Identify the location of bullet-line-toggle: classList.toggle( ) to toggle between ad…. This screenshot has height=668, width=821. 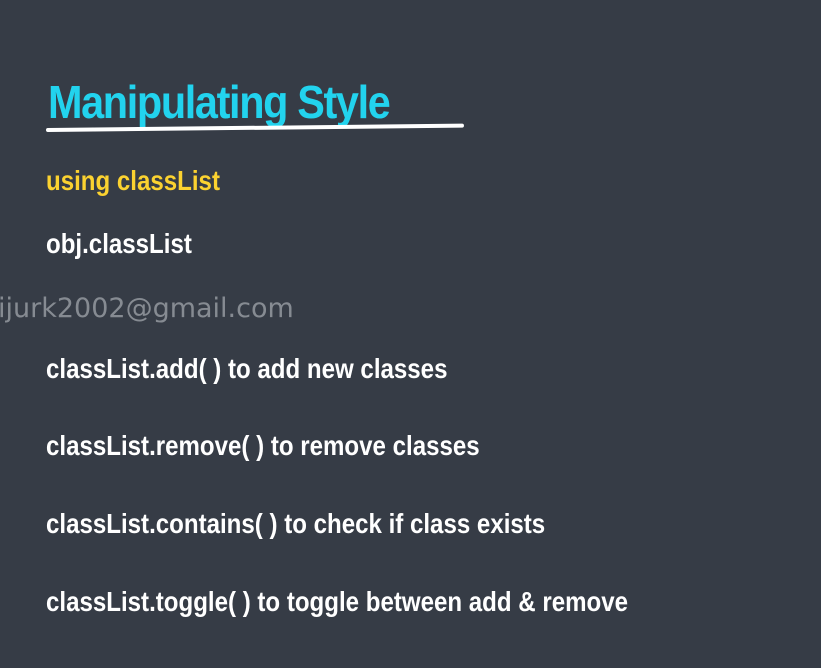
(337, 601).